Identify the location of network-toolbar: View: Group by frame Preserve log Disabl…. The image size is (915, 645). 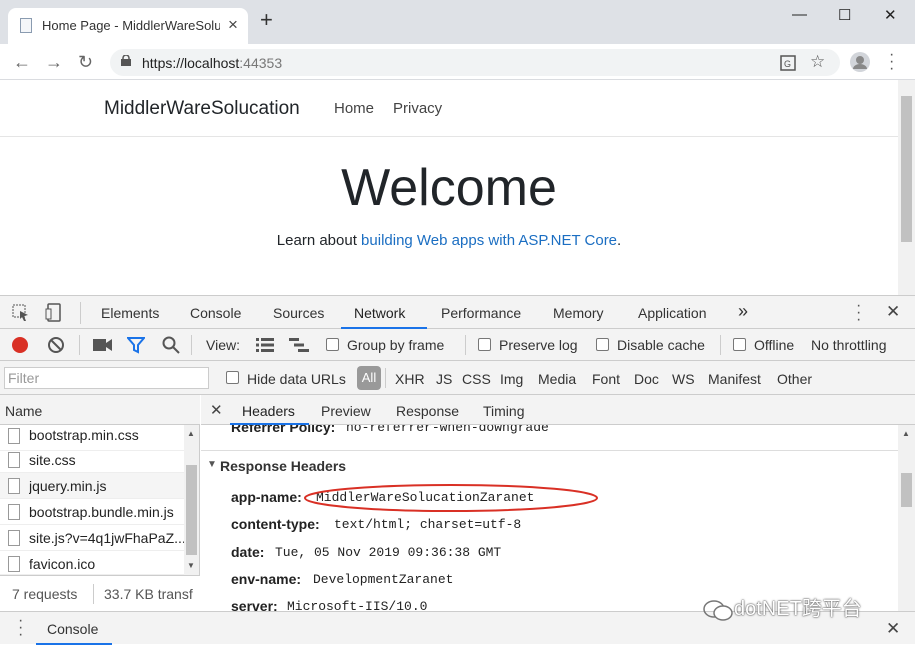
(457, 345).